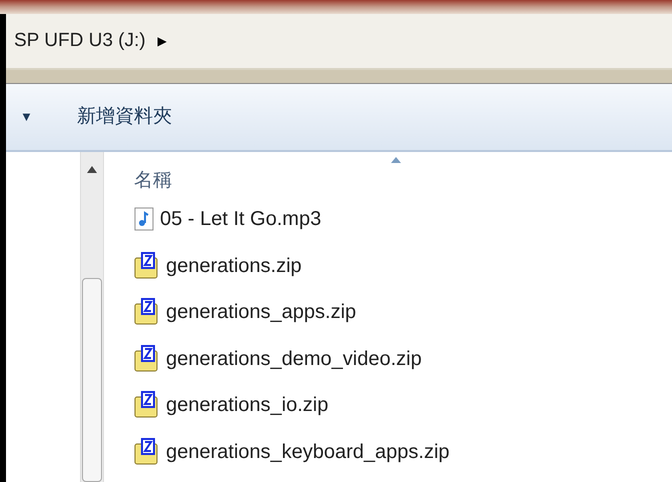  I want to click on dropdown-arrow-icon: ▼, so click(26, 117).